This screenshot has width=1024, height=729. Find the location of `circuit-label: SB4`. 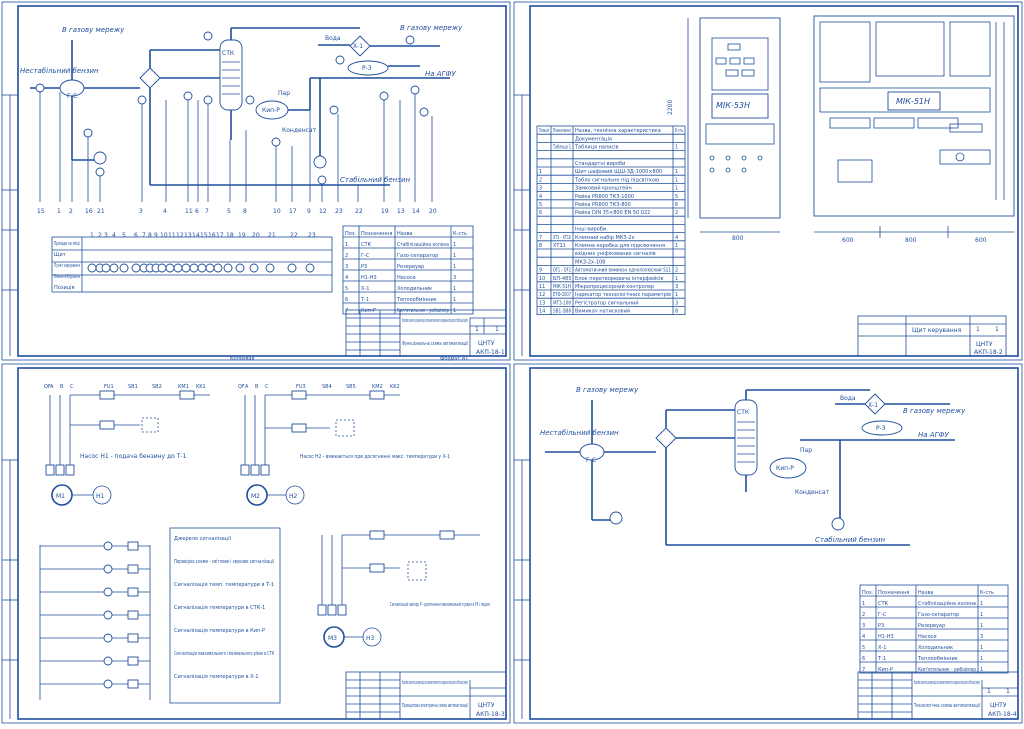

circuit-label: SB4 is located at coordinates (327, 387).